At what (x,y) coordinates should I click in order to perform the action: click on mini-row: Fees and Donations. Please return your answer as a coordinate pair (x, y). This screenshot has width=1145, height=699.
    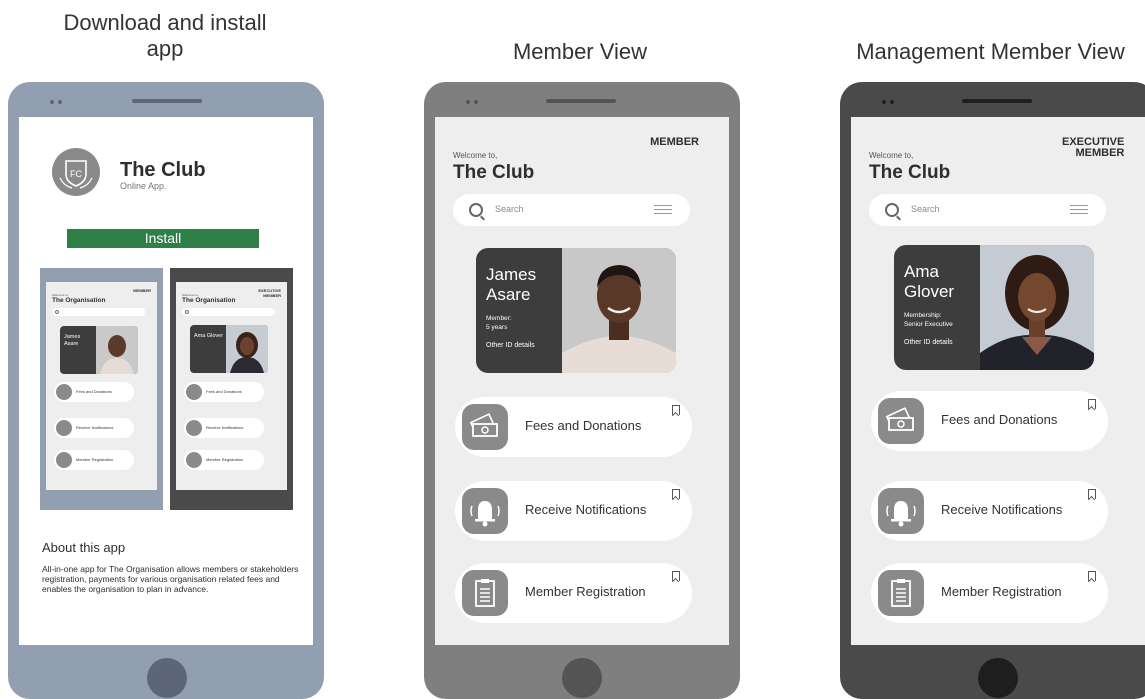
    Looking at the image, I should click on (94, 392).